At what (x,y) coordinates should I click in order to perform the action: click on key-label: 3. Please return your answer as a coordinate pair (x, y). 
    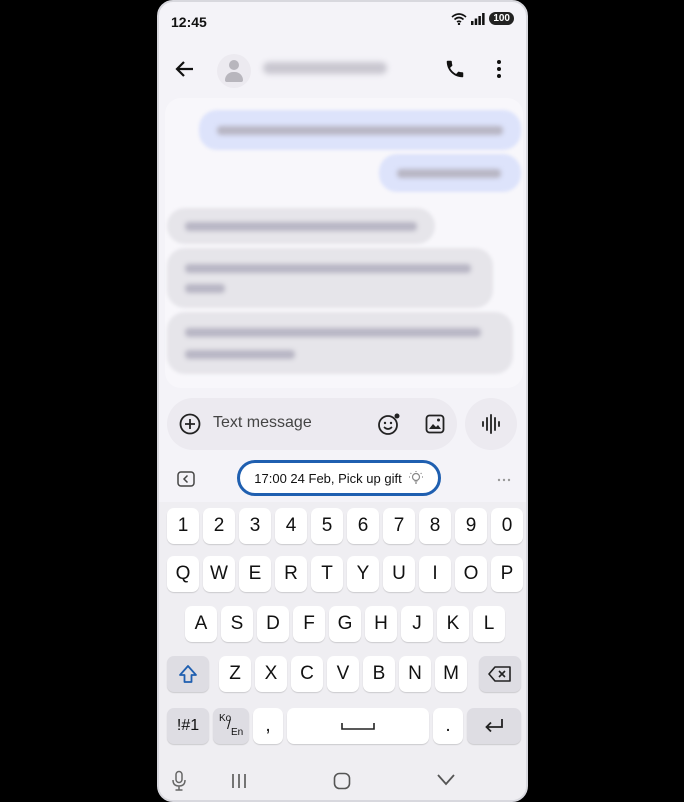
    Looking at the image, I should click on (255, 525).